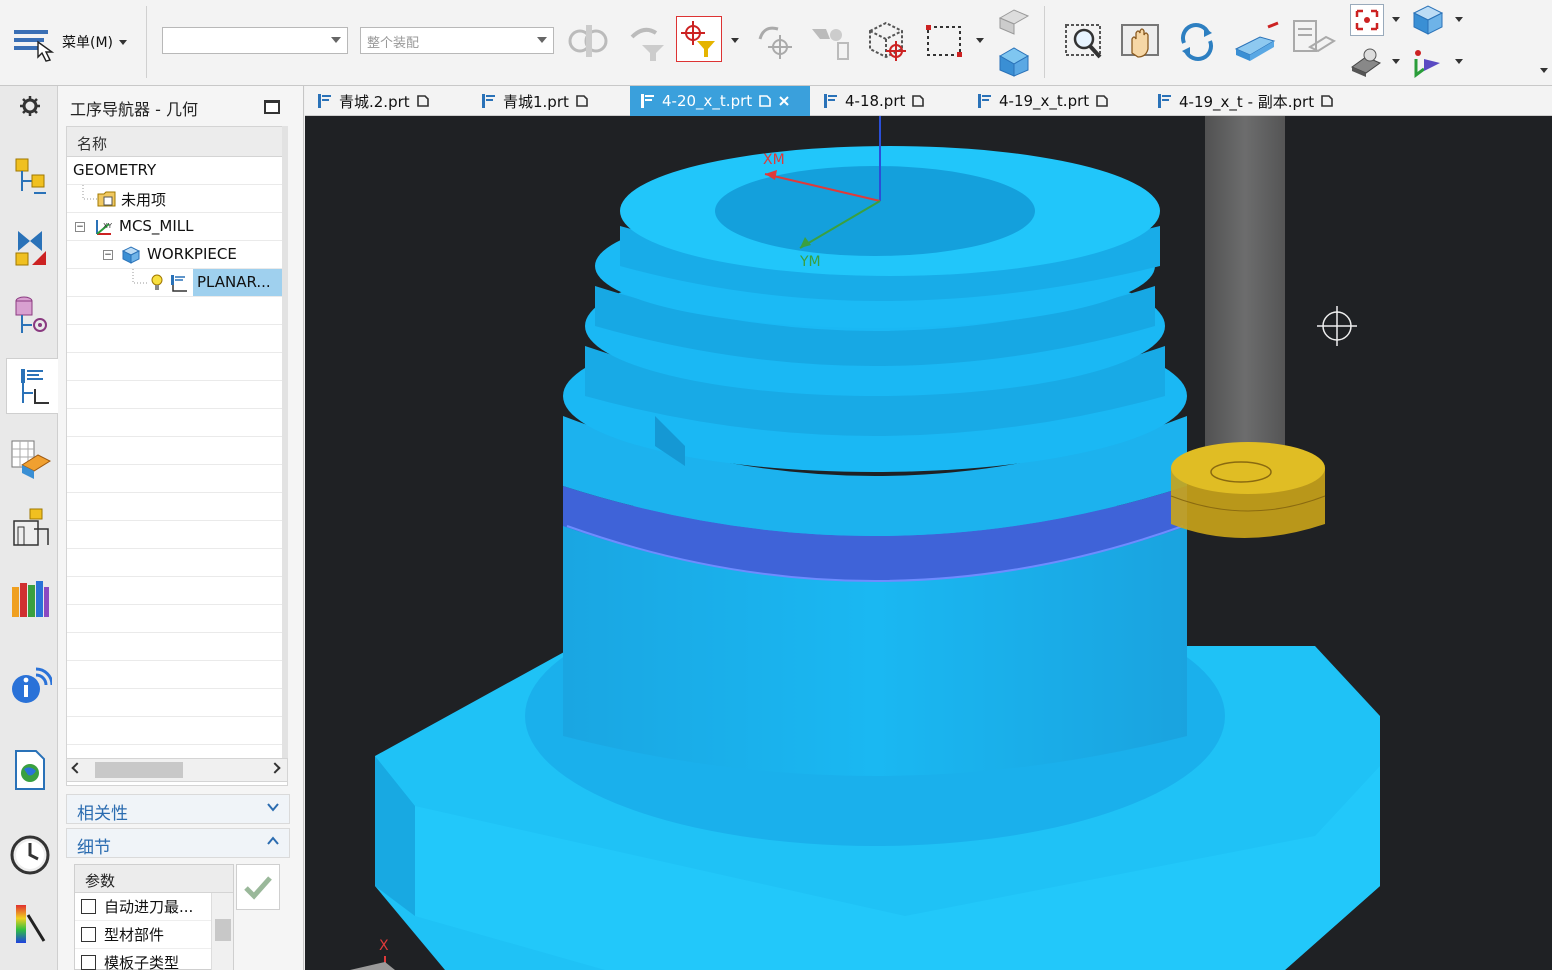  What do you see at coordinates (488, 101) in the screenshot?
I see `part-file-icon` at bounding box center [488, 101].